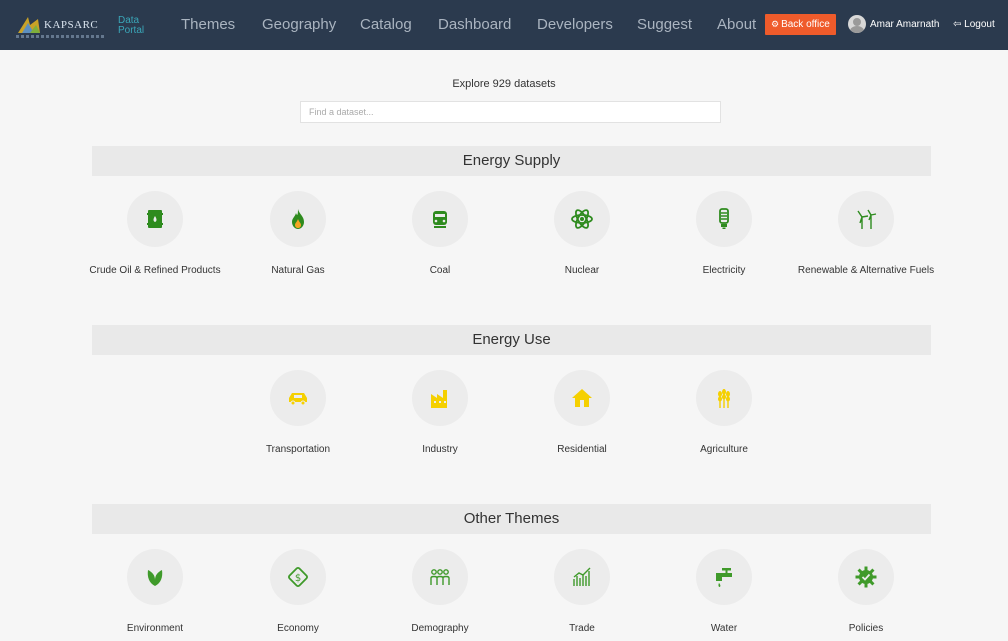 Image resolution: width=1008 pixels, height=641 pixels. I want to click on theme-economy: $ Economy, so click(298, 593).